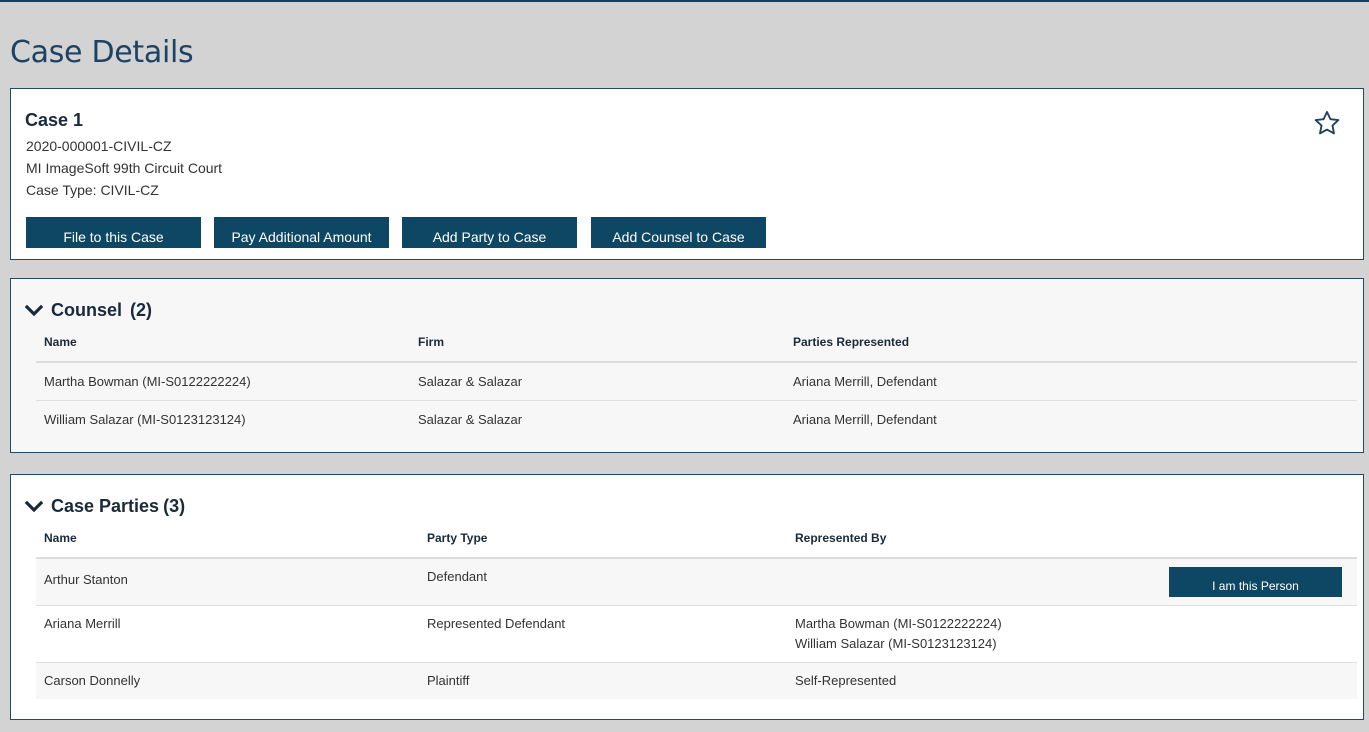 The height and width of the screenshot is (732, 1369). What do you see at coordinates (124, 168) in the screenshot?
I see `court-name: MI ImageSoft 99th Circuit Court` at bounding box center [124, 168].